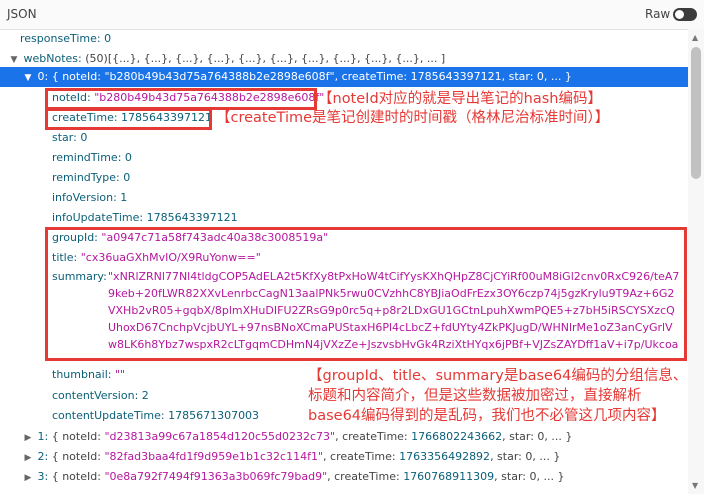  Describe the element at coordinates (344, 178) in the screenshot. I see `row-remind-type: remindType: 0` at that location.